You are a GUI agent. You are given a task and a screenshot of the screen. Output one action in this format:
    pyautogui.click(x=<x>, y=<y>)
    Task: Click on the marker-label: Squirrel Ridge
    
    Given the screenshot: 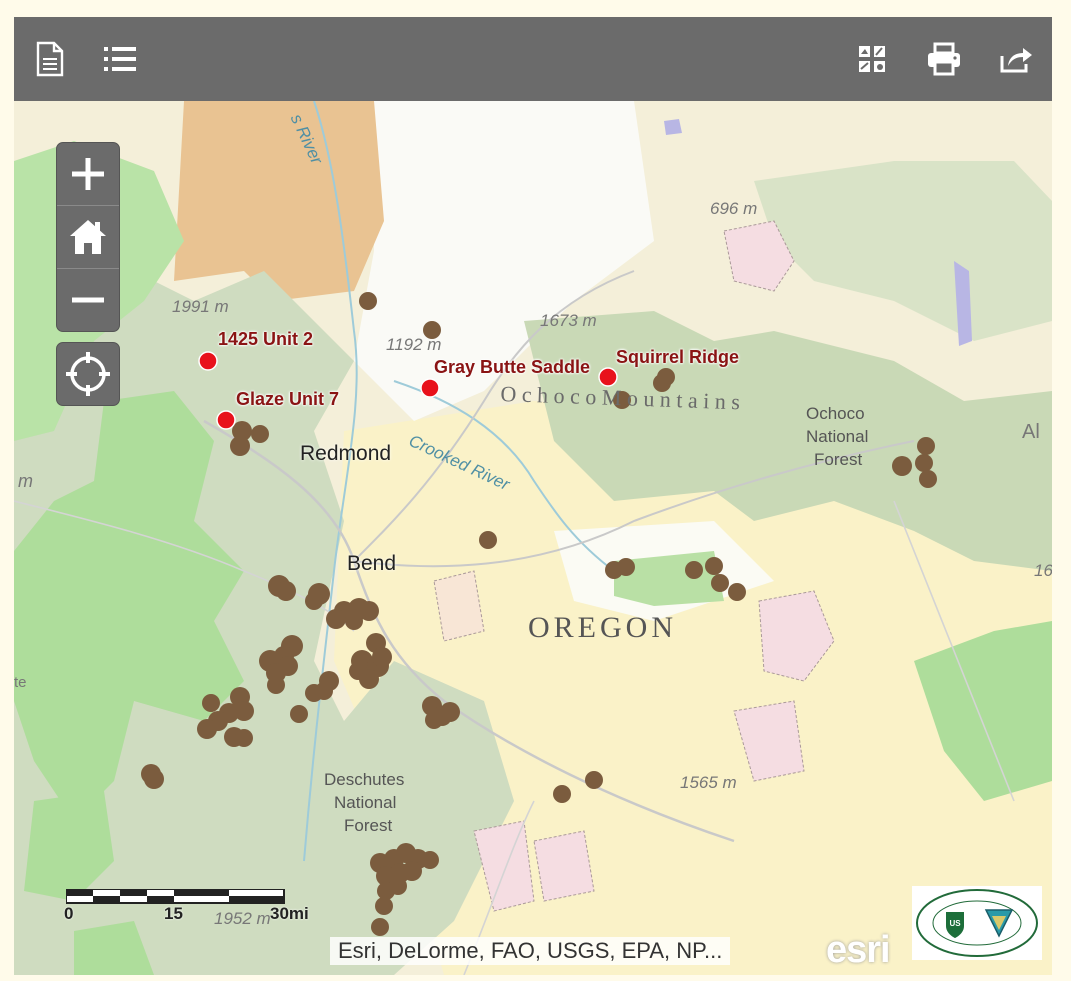 What is the action you would take?
    pyautogui.click(x=677, y=357)
    